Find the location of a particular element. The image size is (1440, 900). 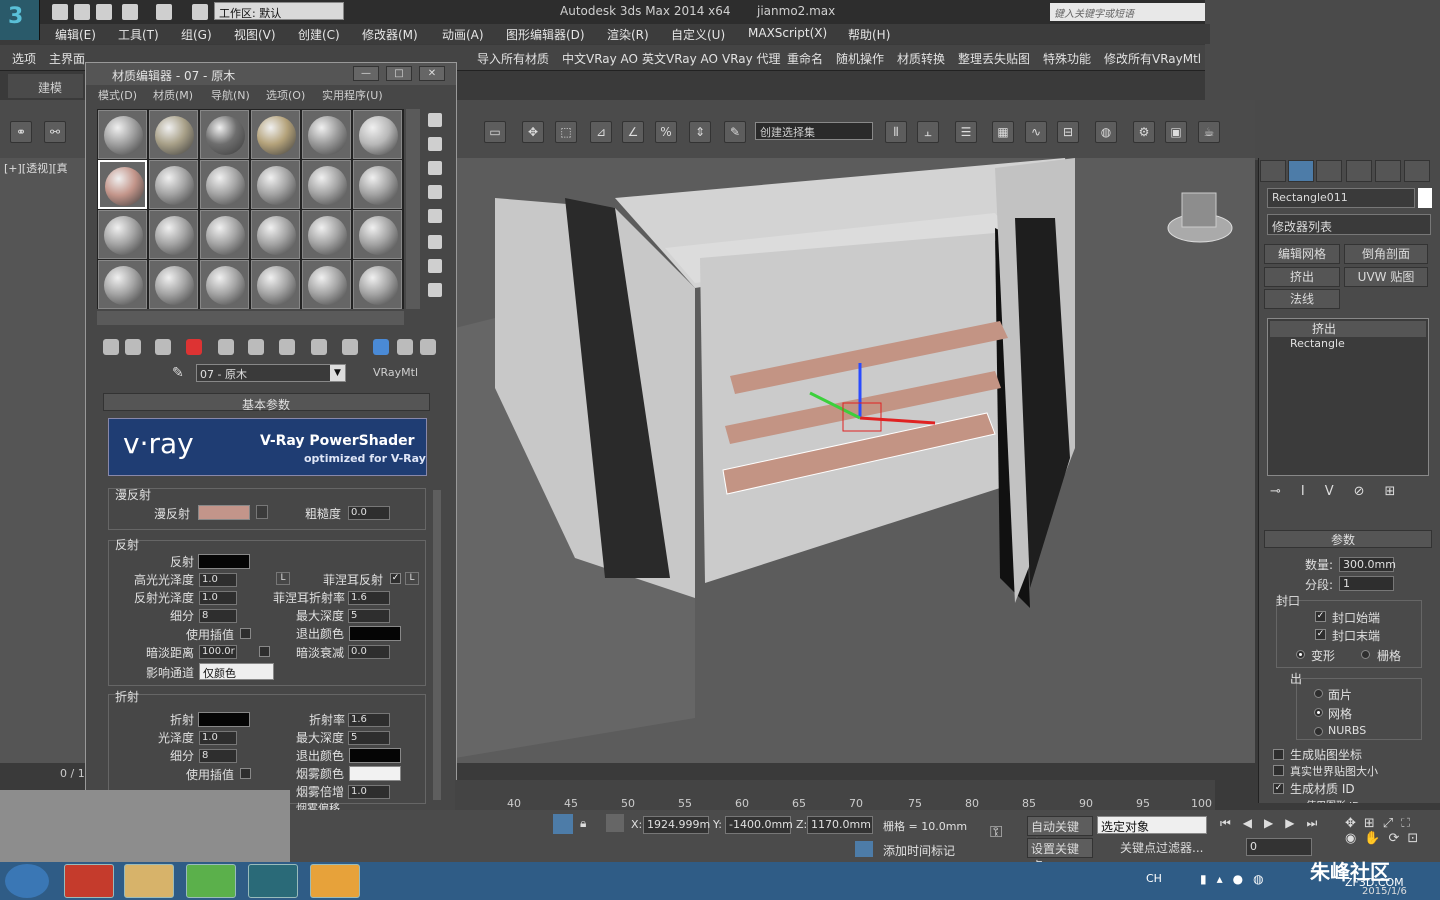

menu-create: 创建(C) is located at coordinates (319, 34).